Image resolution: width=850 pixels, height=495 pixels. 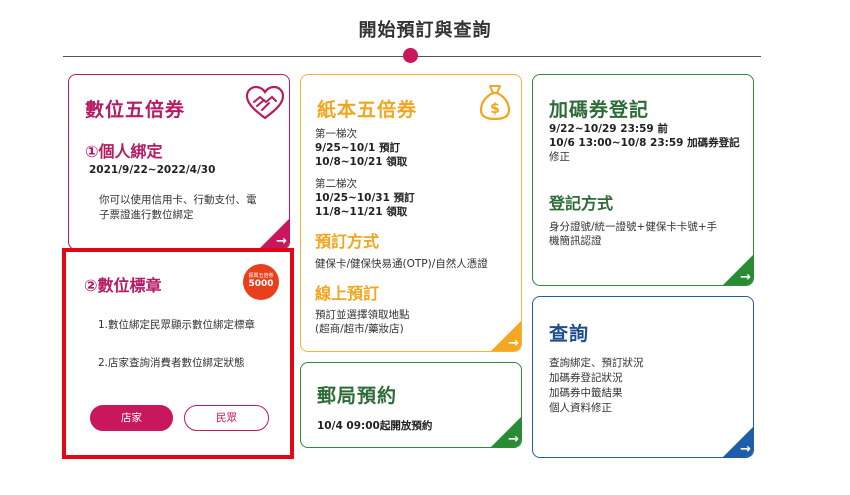 I want to click on post-office-desc: 10/4 09:00起開放預約, so click(x=375, y=426).